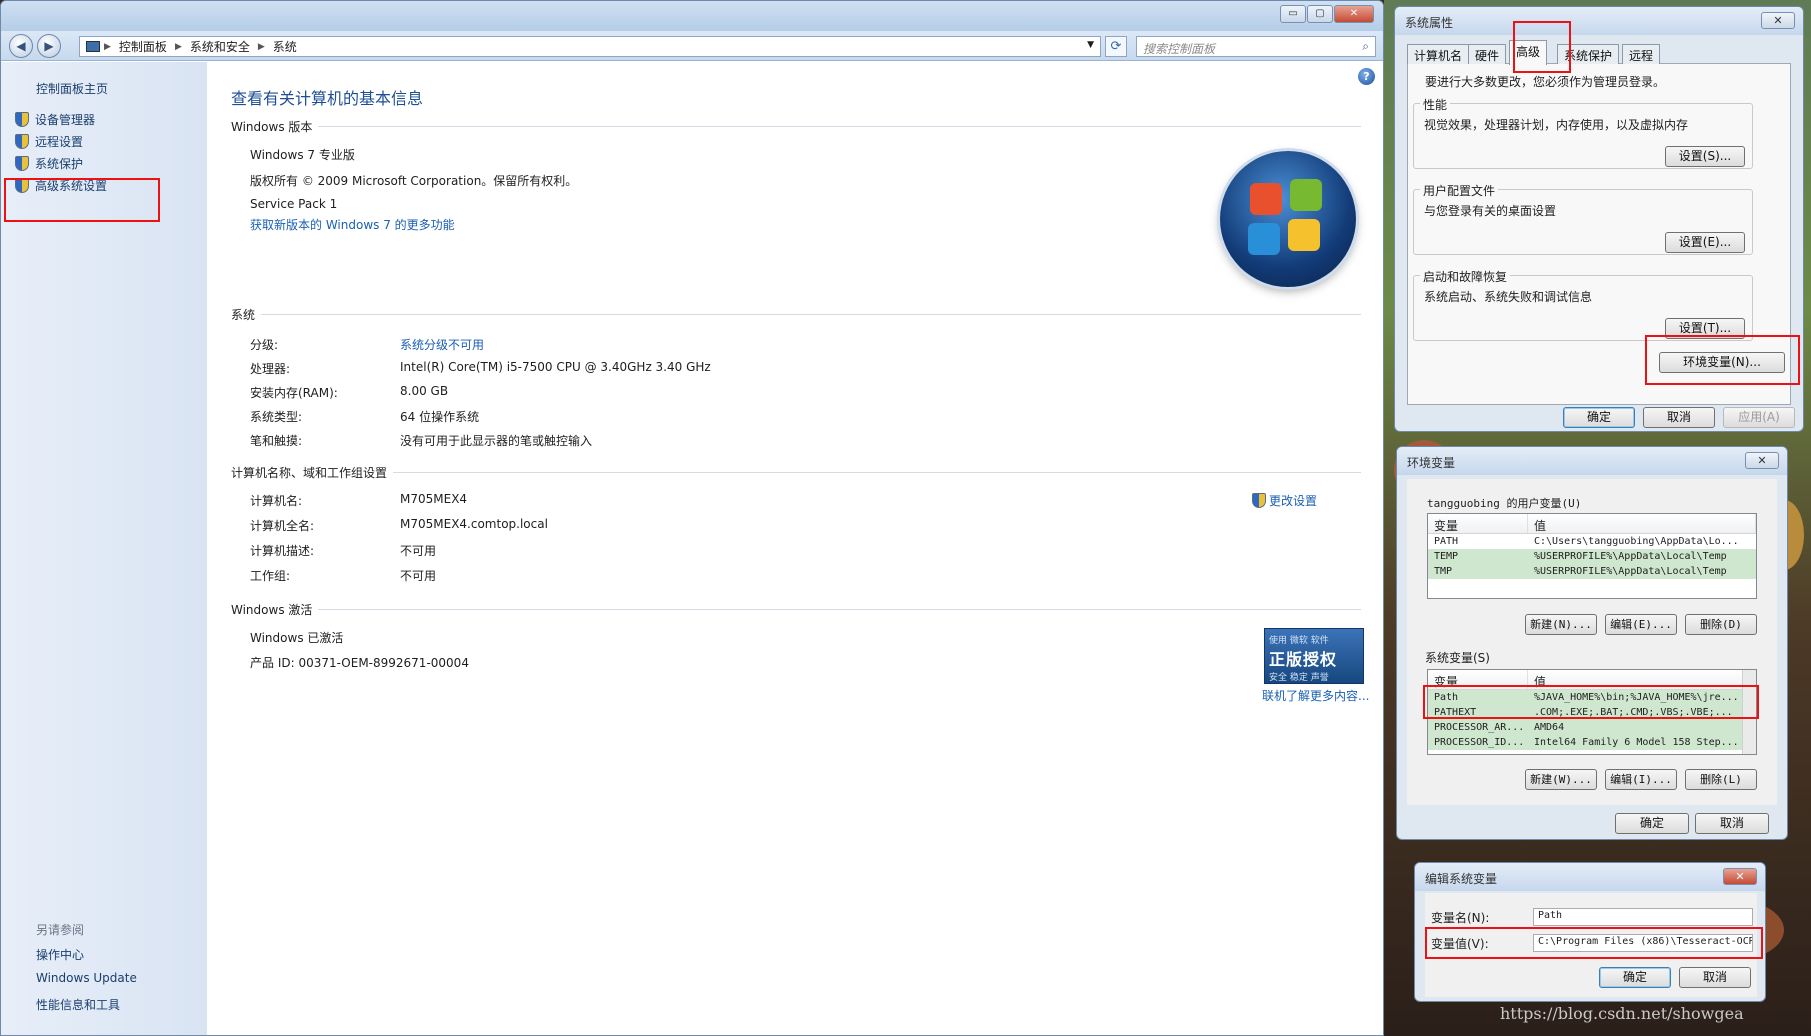 The width and height of the screenshot is (1811, 1036). Describe the element at coordinates (1642, 523) in the screenshot. I see `column-header-value: 值` at that location.